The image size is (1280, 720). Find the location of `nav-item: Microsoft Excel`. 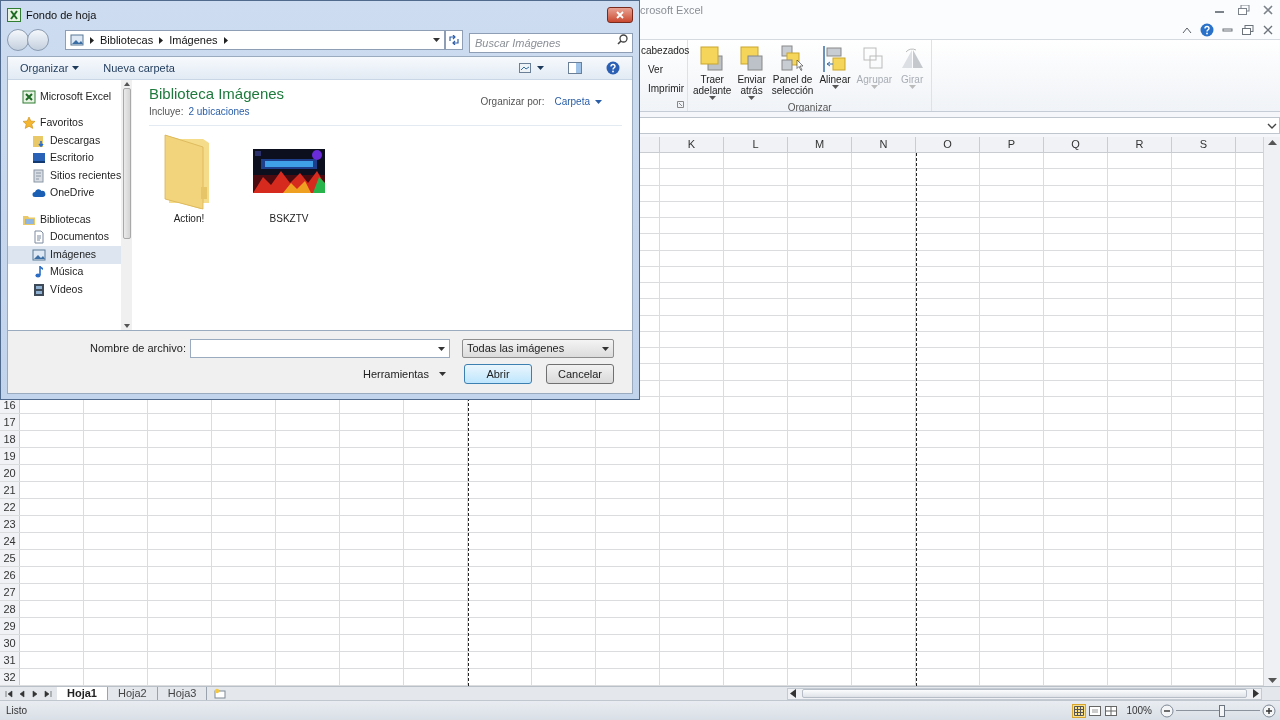

nav-item: Microsoft Excel is located at coordinates (64, 97).